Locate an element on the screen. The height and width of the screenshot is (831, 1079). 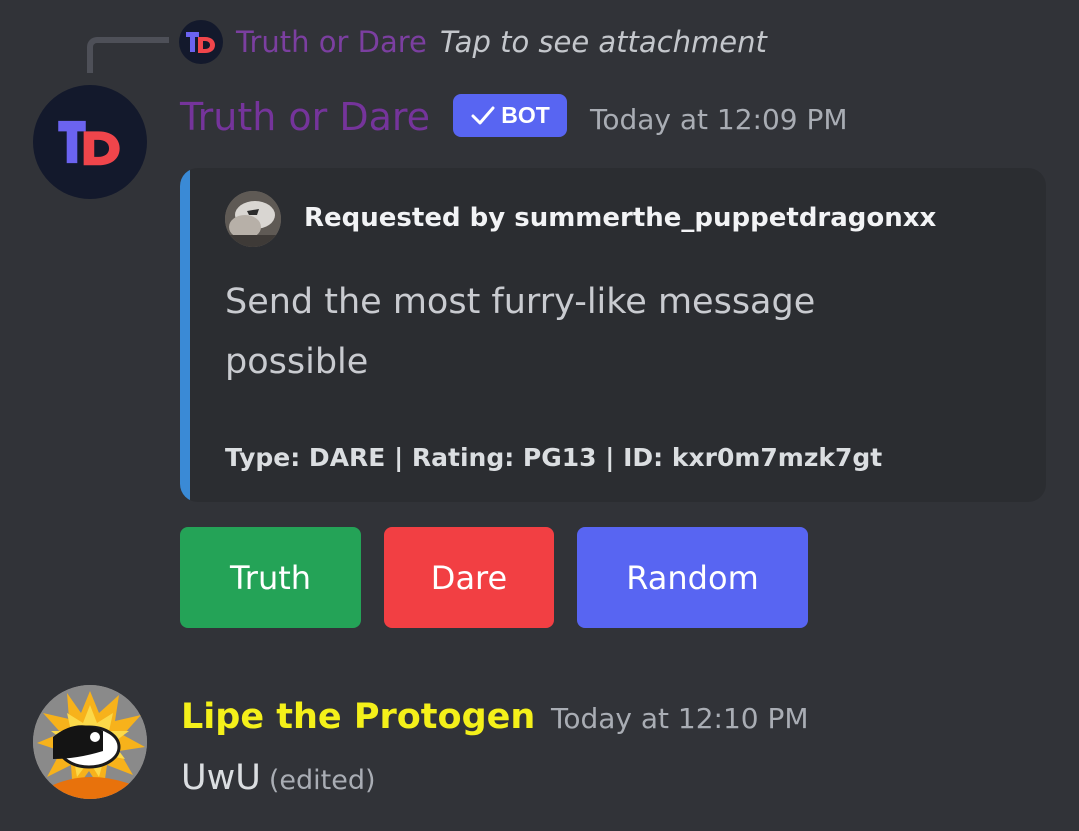
bot-avatar is located at coordinates (90, 142).